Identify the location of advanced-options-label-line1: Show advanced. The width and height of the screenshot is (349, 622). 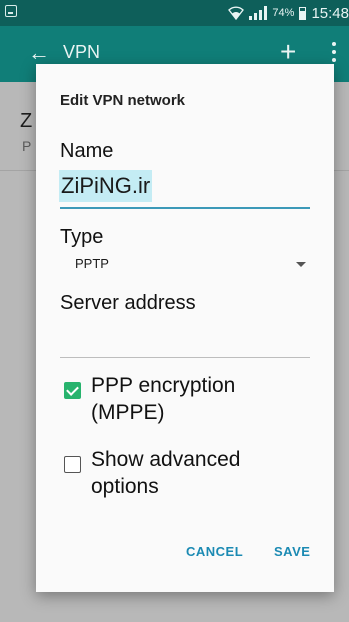
(166, 459).